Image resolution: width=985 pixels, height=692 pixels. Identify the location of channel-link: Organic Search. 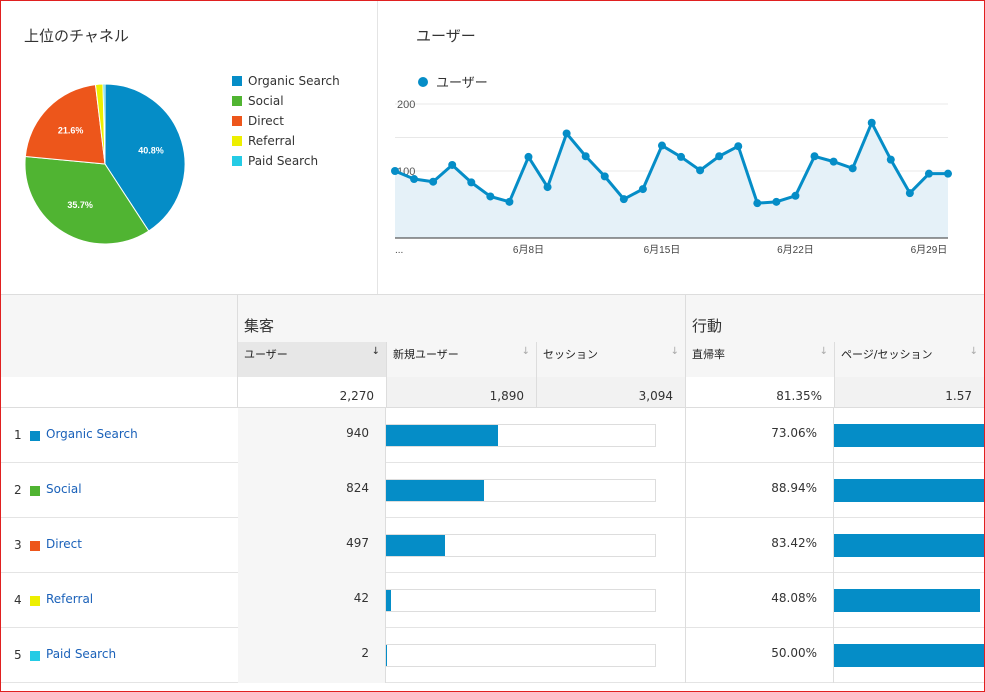
(92, 434).